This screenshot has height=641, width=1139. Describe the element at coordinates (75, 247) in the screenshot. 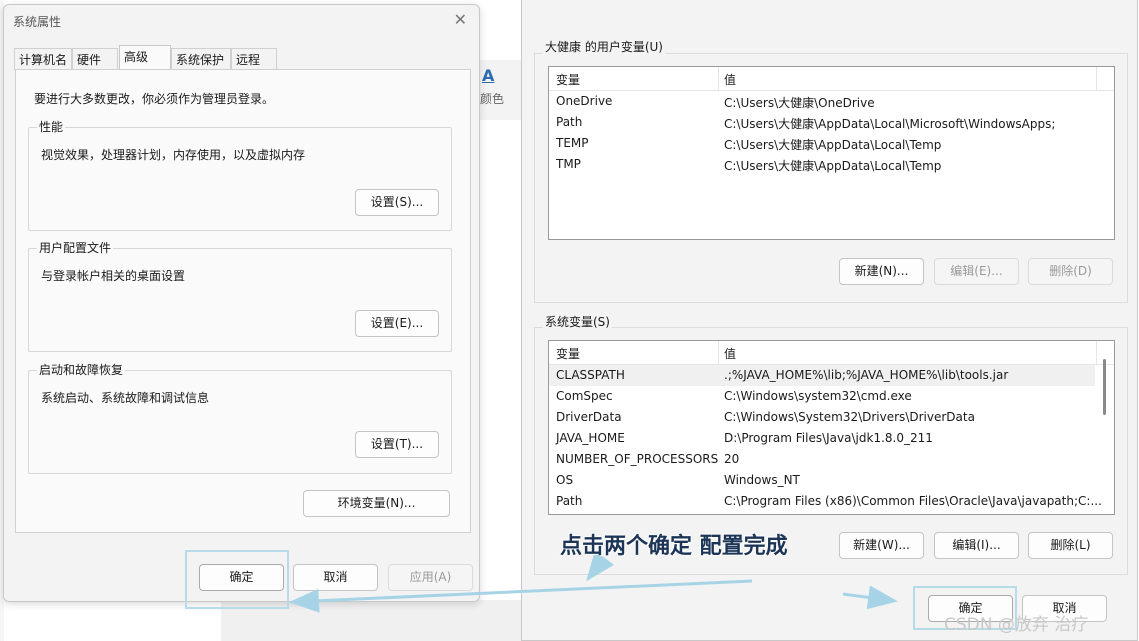

I see `user-profile-title: 用户配置文件` at that location.